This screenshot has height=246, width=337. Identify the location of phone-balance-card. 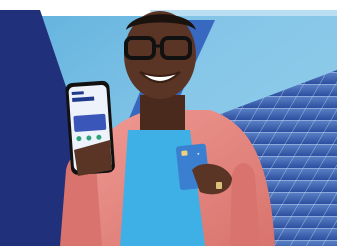
(90, 122).